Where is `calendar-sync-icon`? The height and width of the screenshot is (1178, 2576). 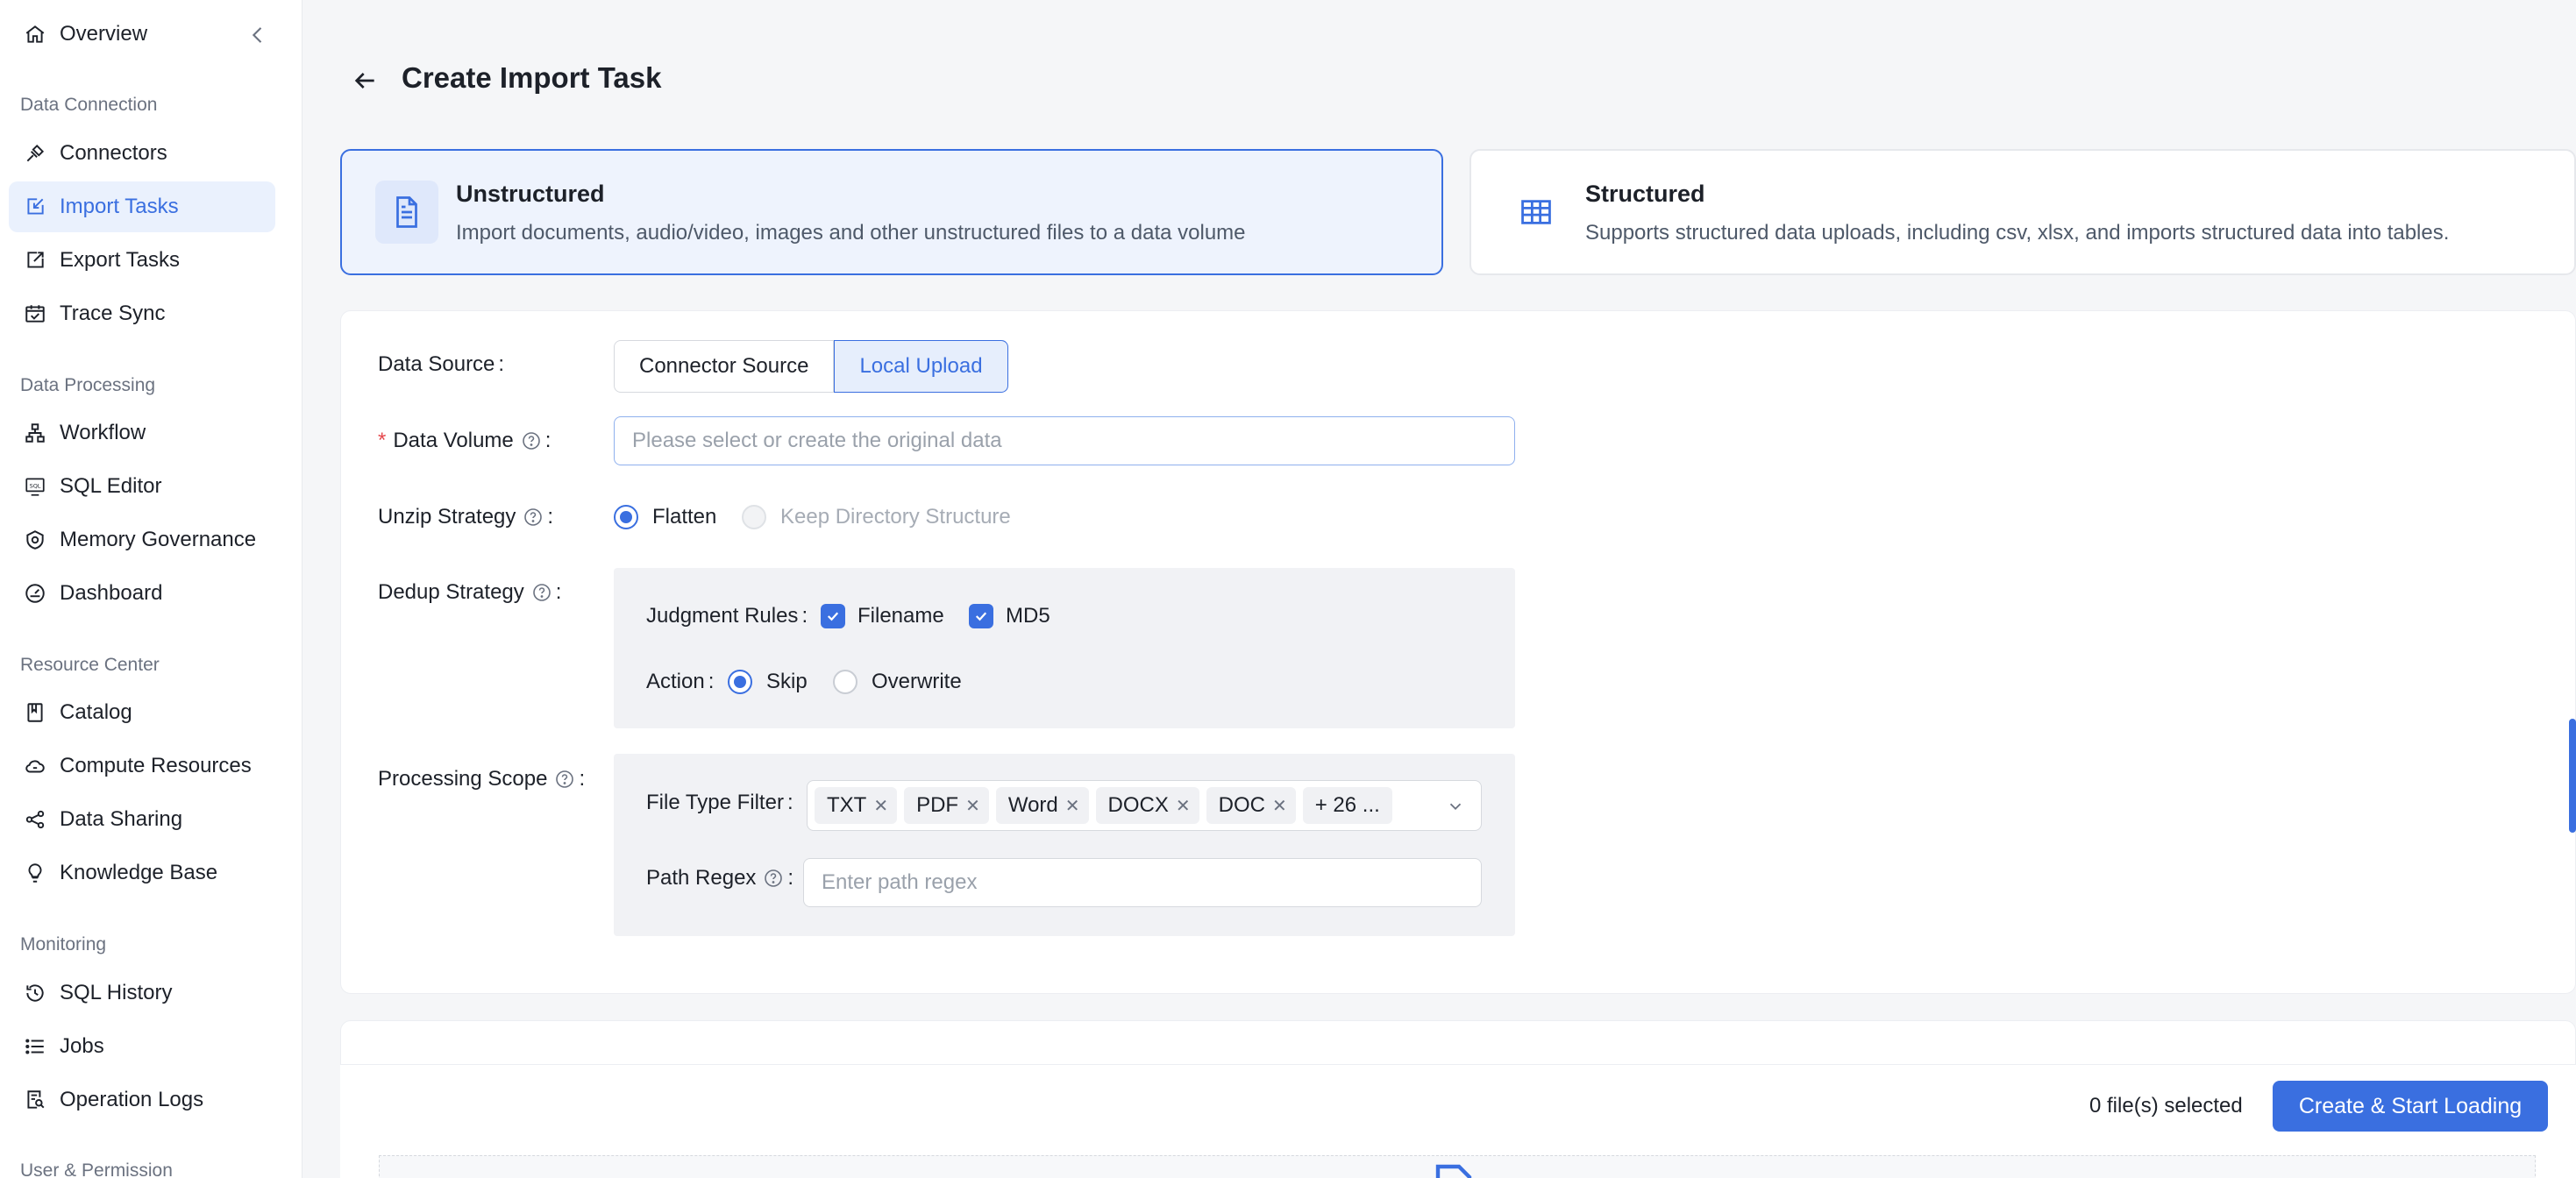 calendar-sync-icon is located at coordinates (35, 314).